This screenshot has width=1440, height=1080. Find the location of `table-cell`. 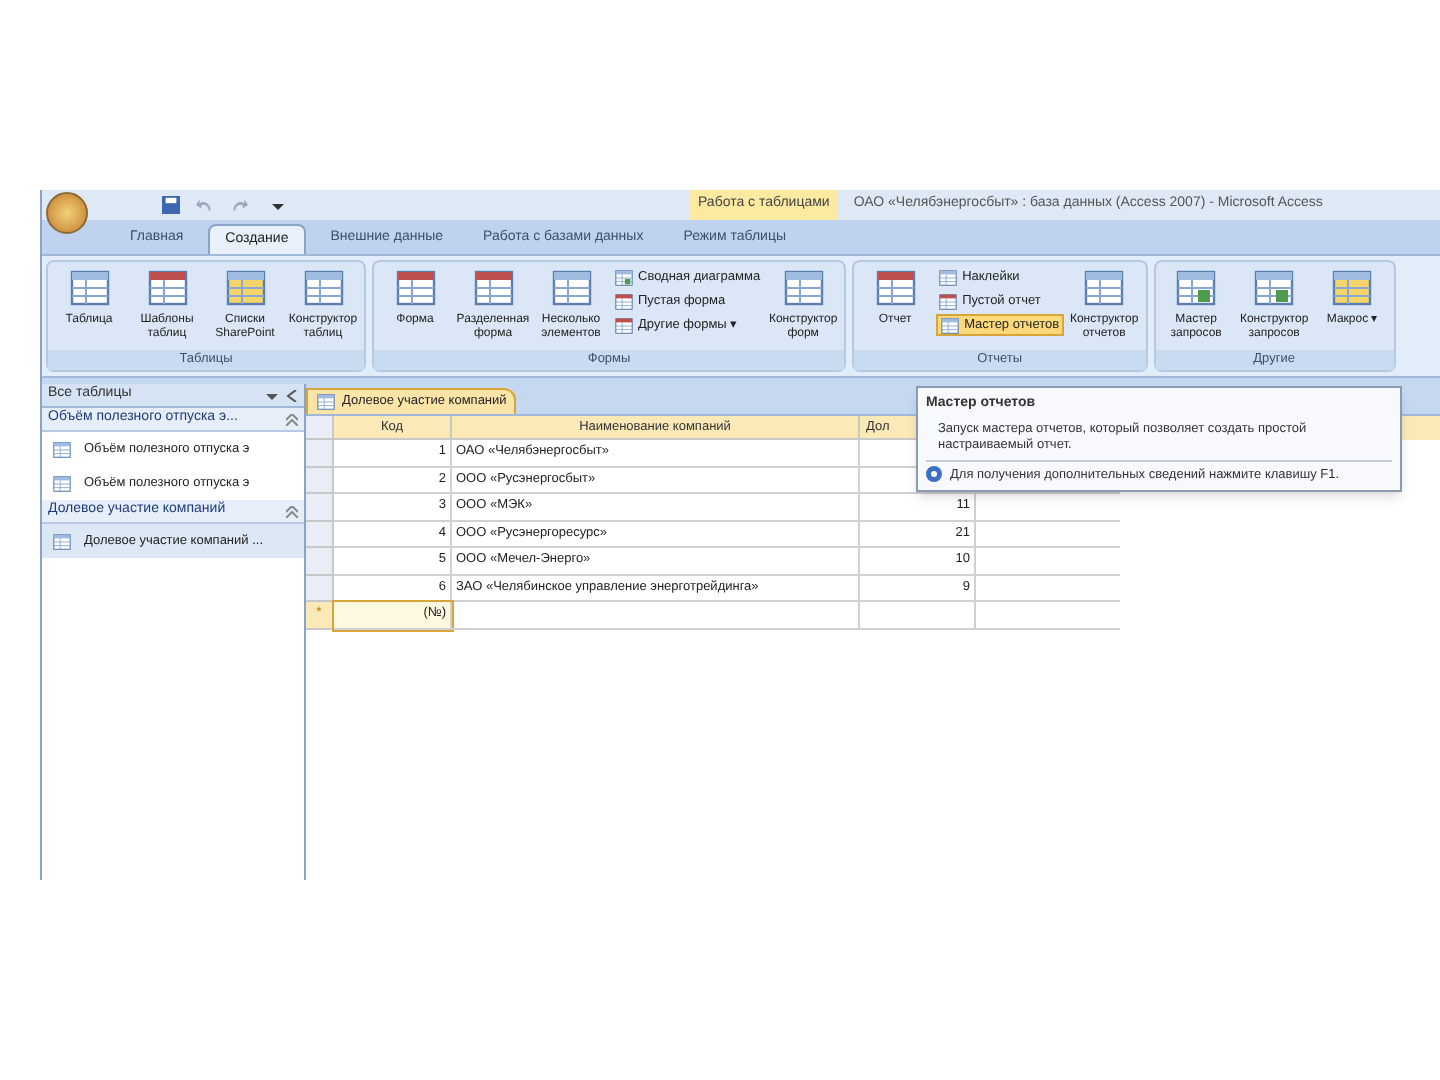

table-cell is located at coordinates (918, 615).